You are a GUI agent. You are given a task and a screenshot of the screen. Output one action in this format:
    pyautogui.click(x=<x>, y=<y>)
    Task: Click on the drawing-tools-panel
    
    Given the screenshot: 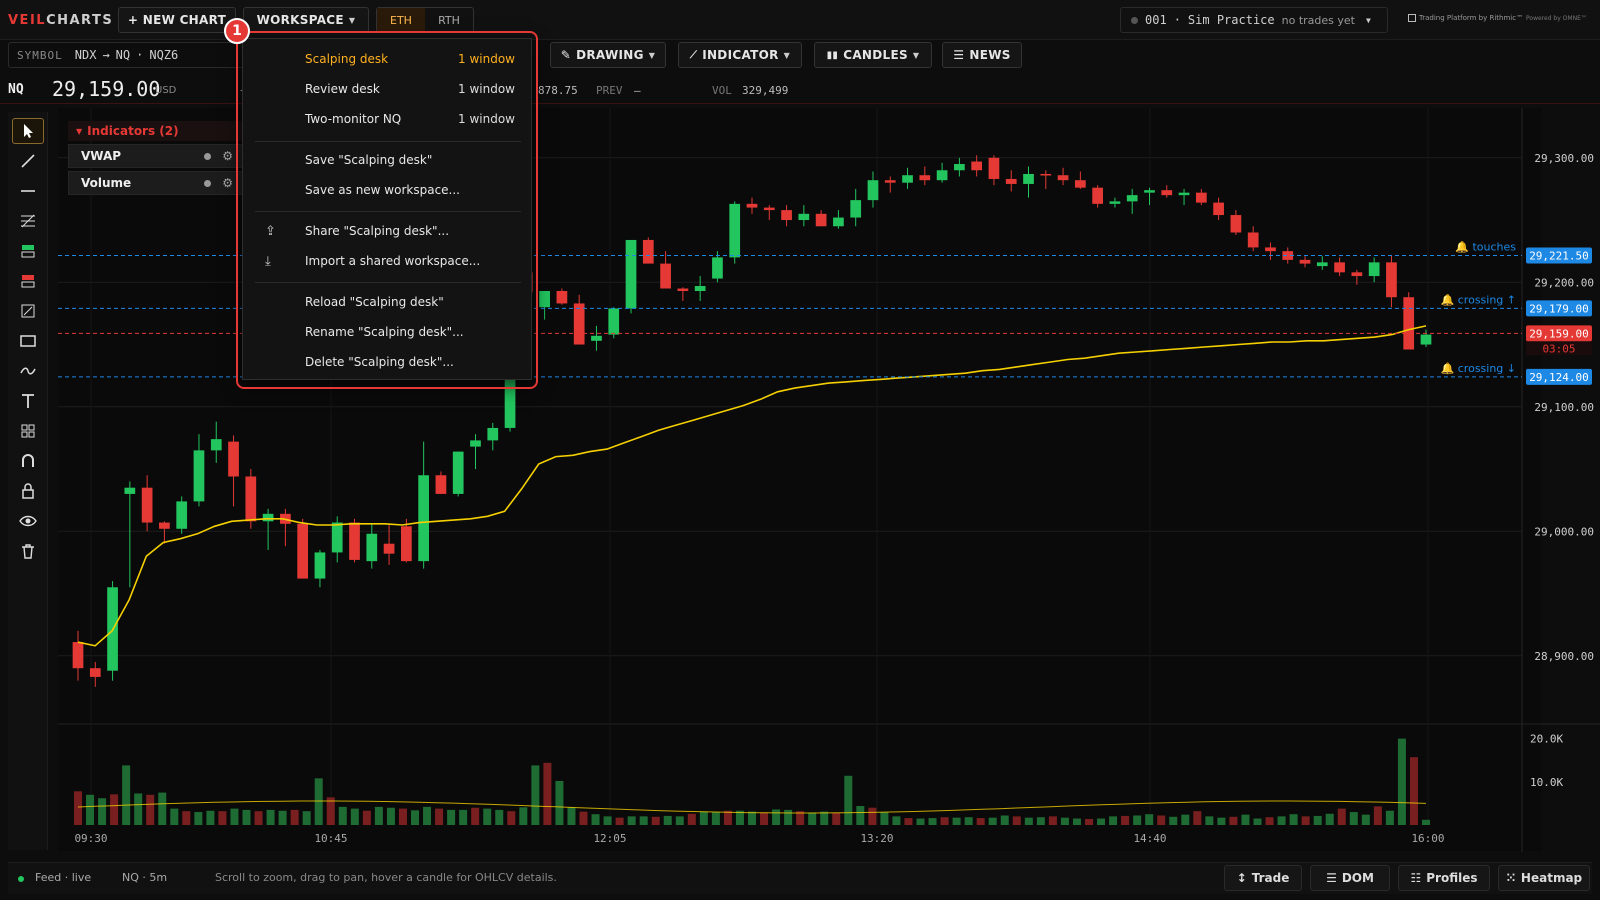 What is the action you would take?
    pyautogui.click(x=28, y=481)
    